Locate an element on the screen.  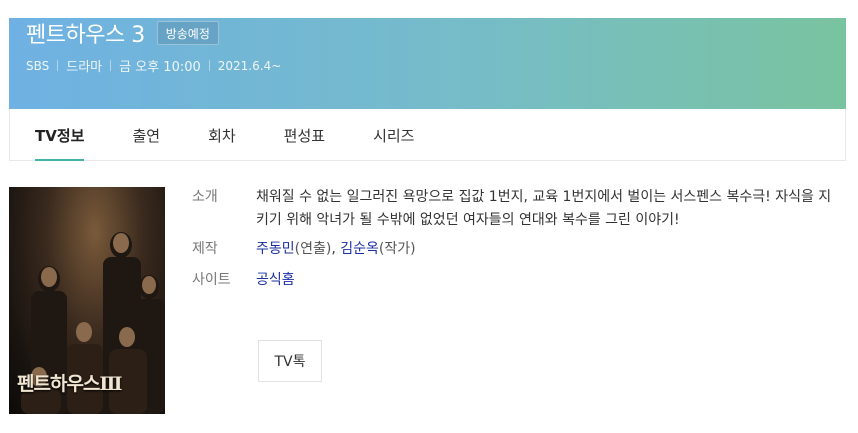
tab-bar: TV정보 출연 회차 편성표 시리즈 is located at coordinates (427, 135).